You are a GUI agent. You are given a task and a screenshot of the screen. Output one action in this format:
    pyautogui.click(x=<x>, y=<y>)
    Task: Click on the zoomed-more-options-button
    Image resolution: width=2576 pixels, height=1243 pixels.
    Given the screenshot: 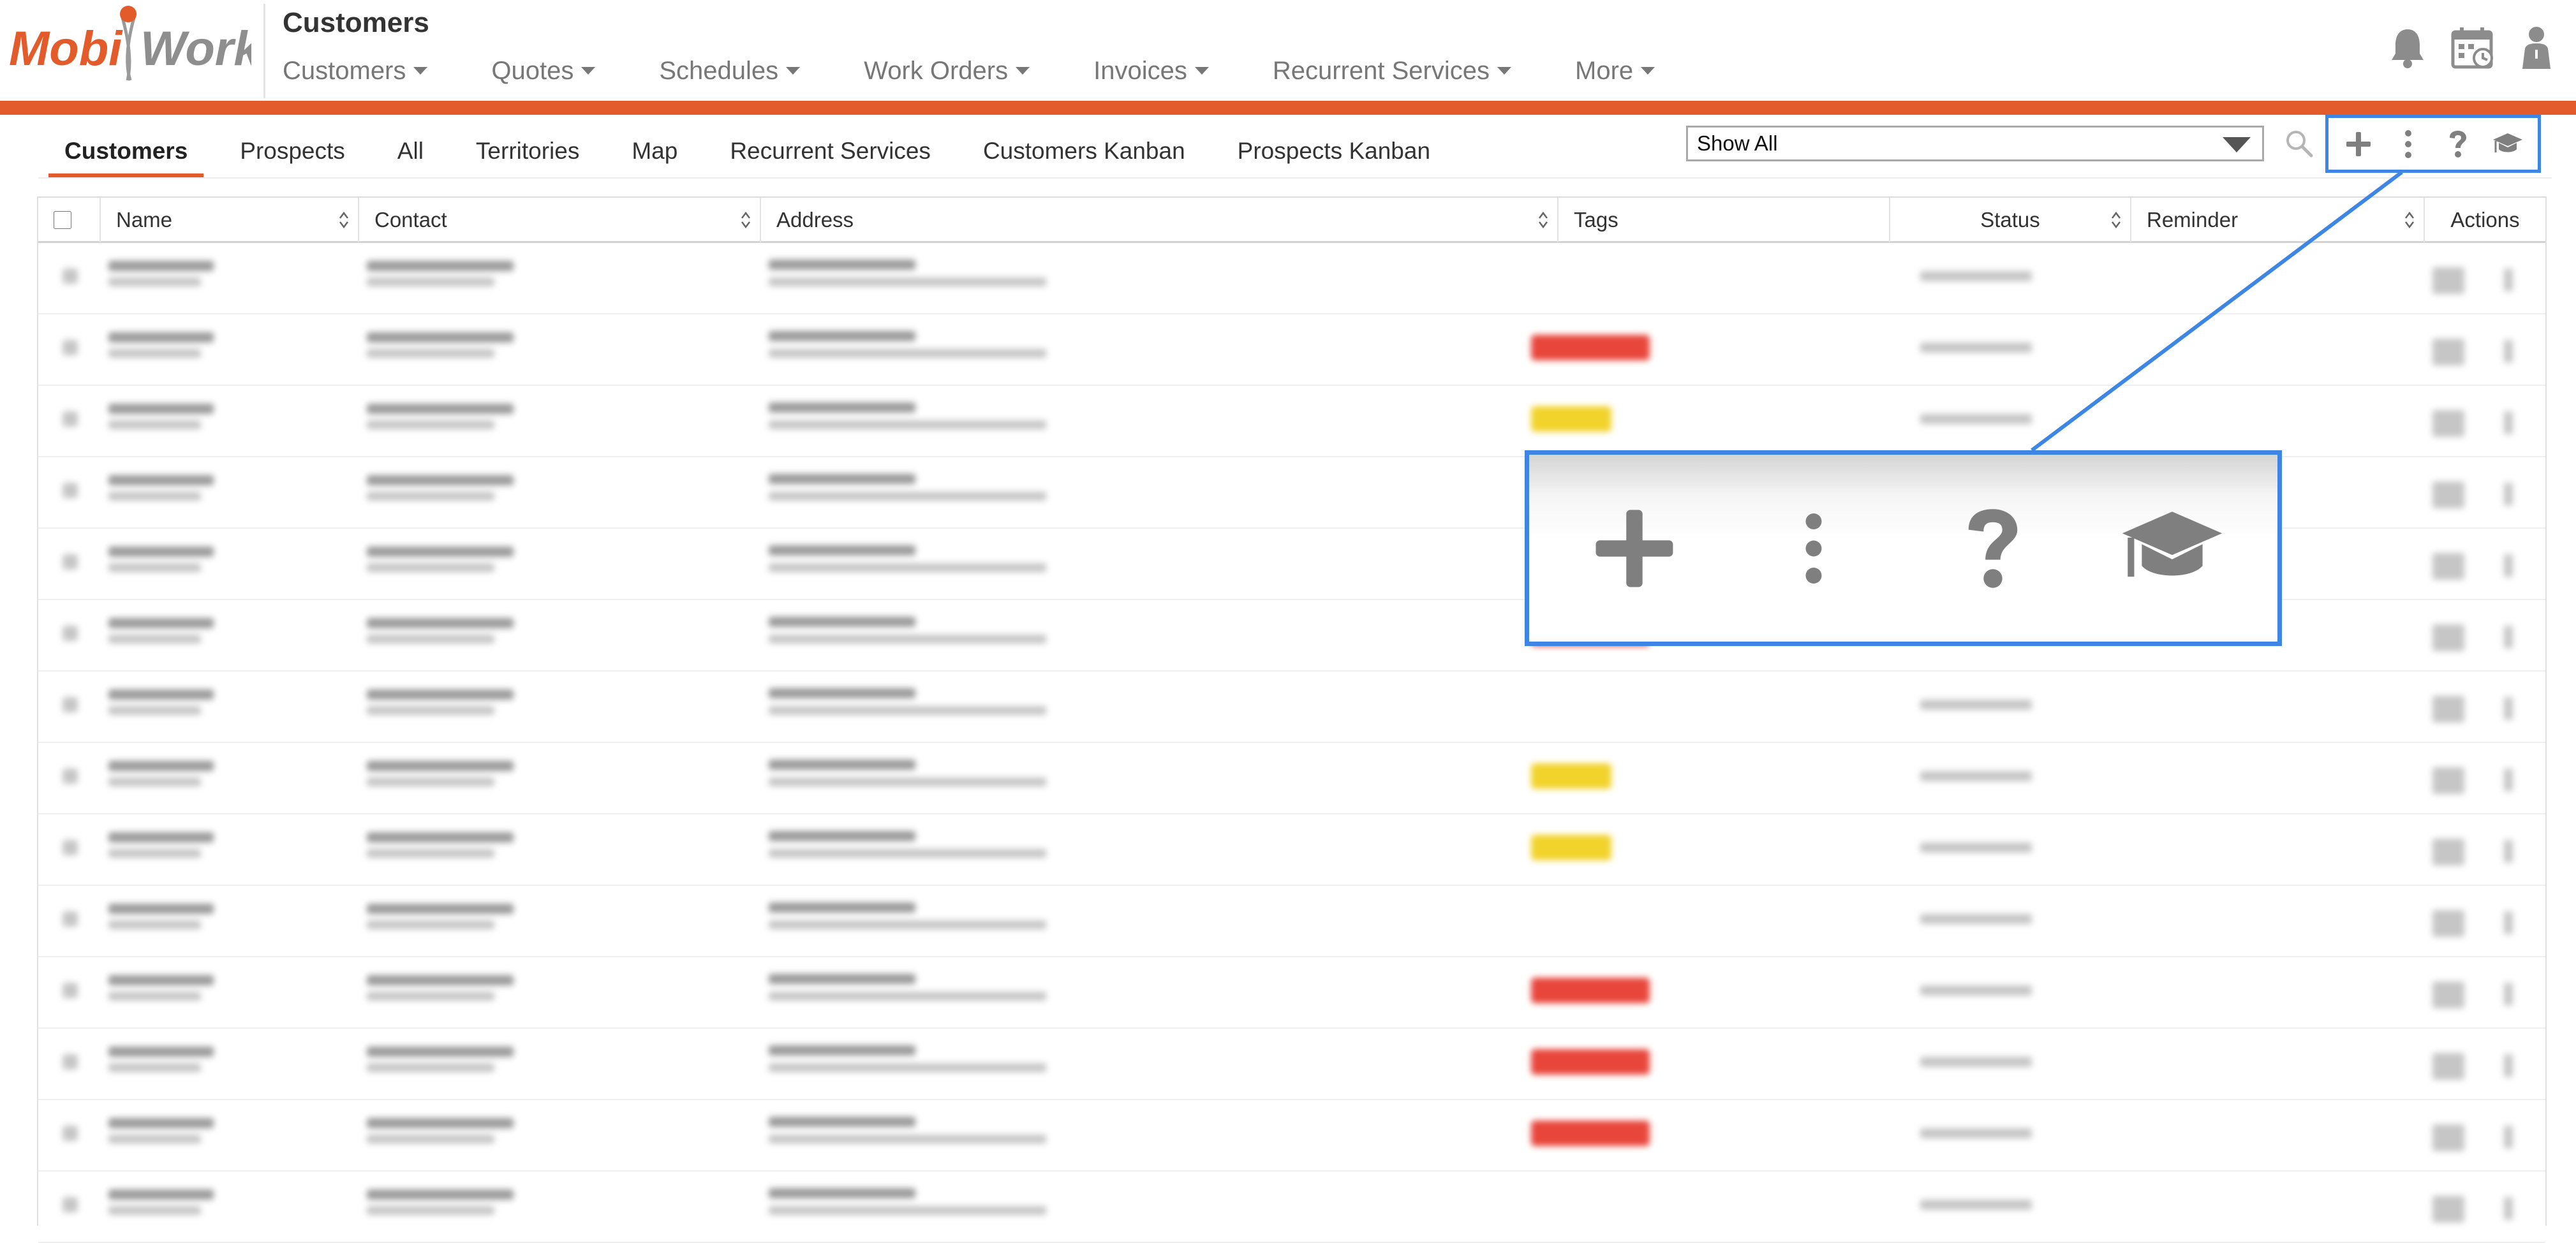 What is the action you would take?
    pyautogui.click(x=1813, y=548)
    